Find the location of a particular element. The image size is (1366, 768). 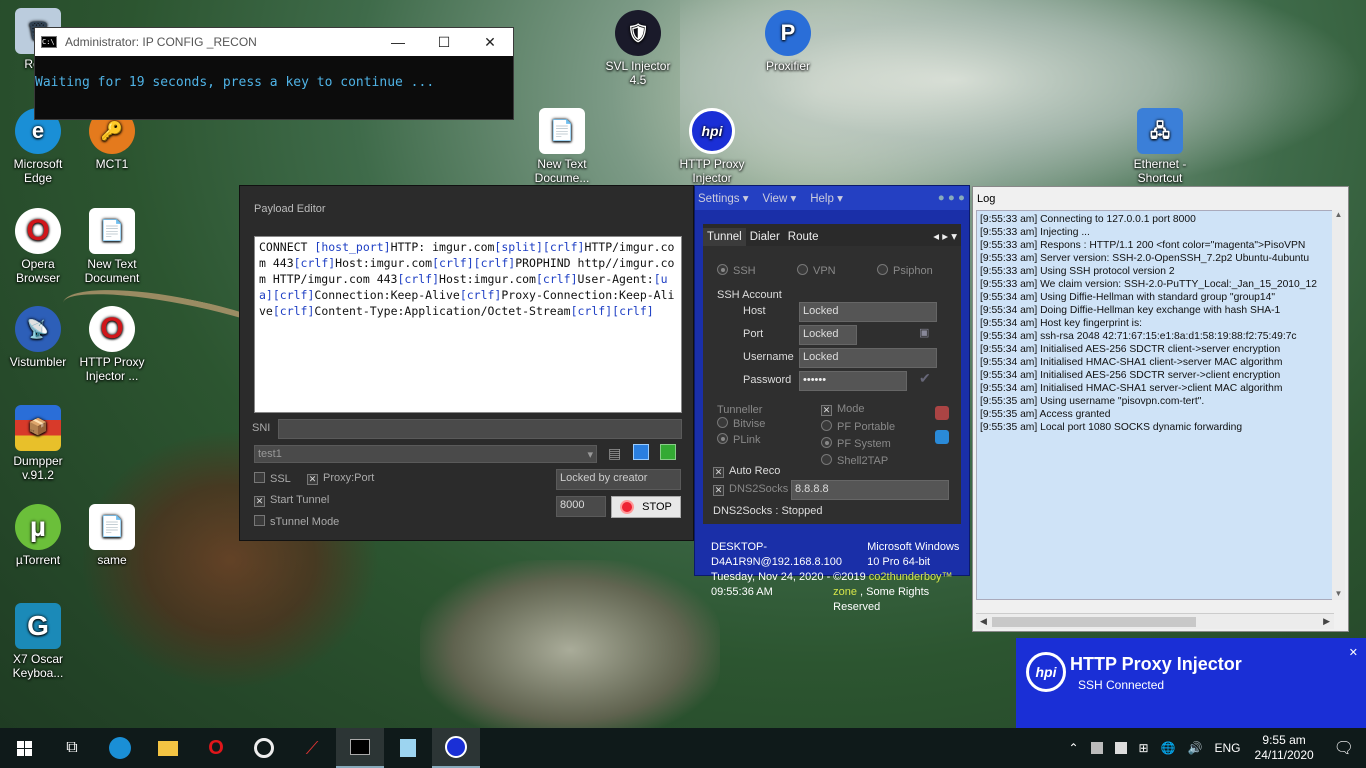

stamp-icon is located at coordinates (942, 413).